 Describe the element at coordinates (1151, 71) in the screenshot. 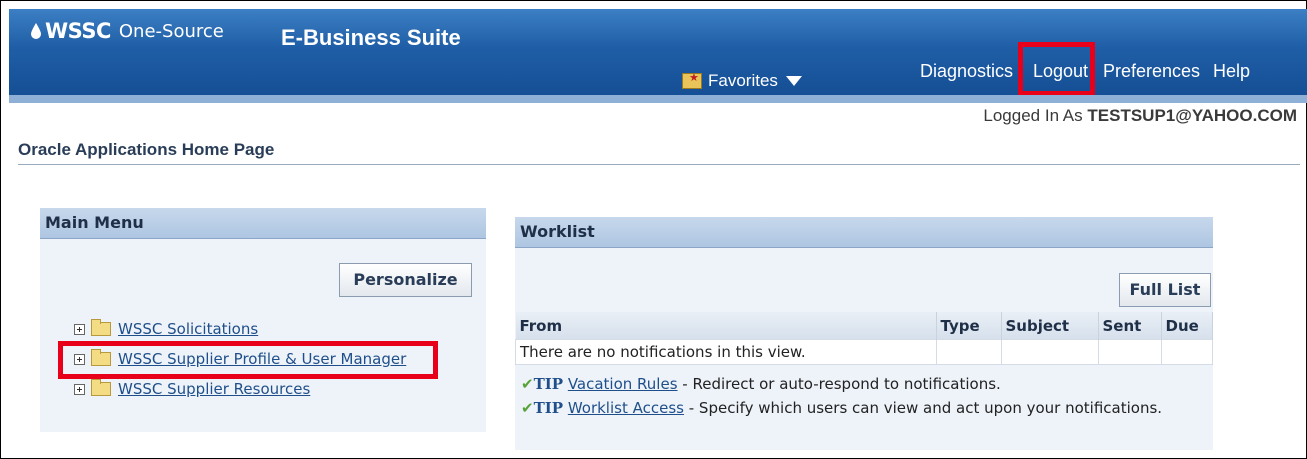

I see `preferences-link: Preferences` at that location.